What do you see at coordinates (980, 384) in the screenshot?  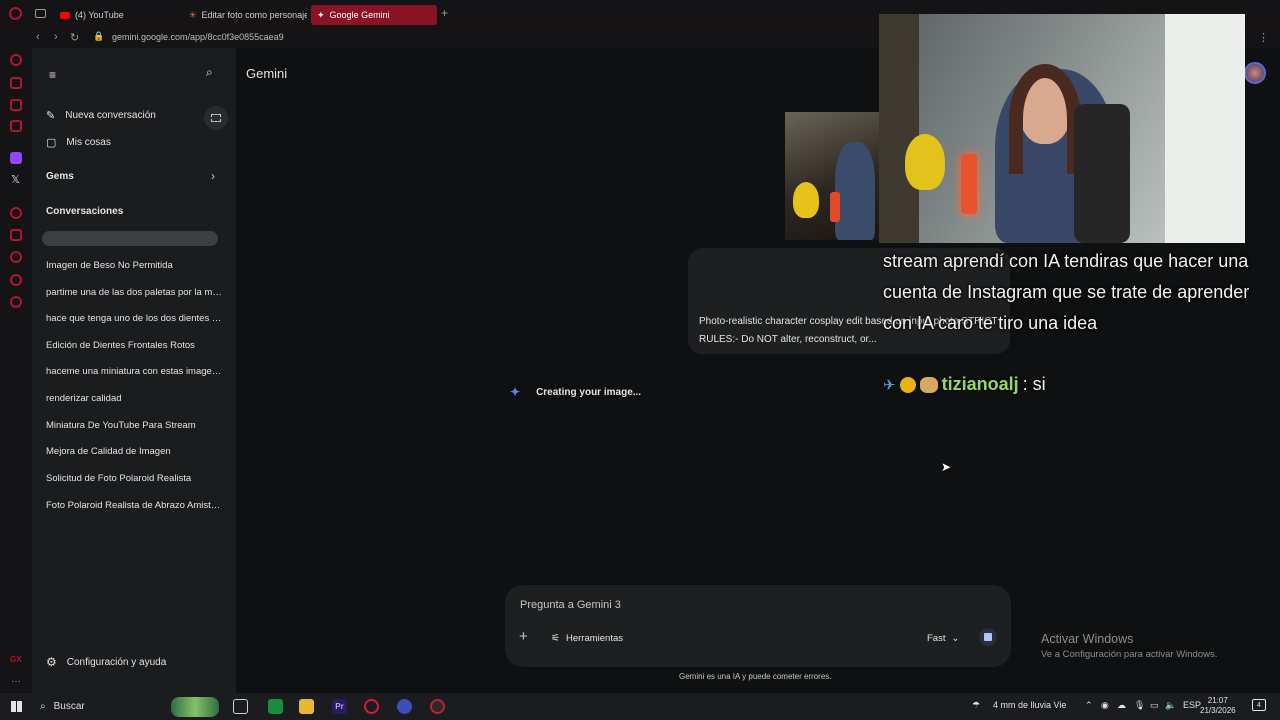 I see `chat-username: tizianoalj` at bounding box center [980, 384].